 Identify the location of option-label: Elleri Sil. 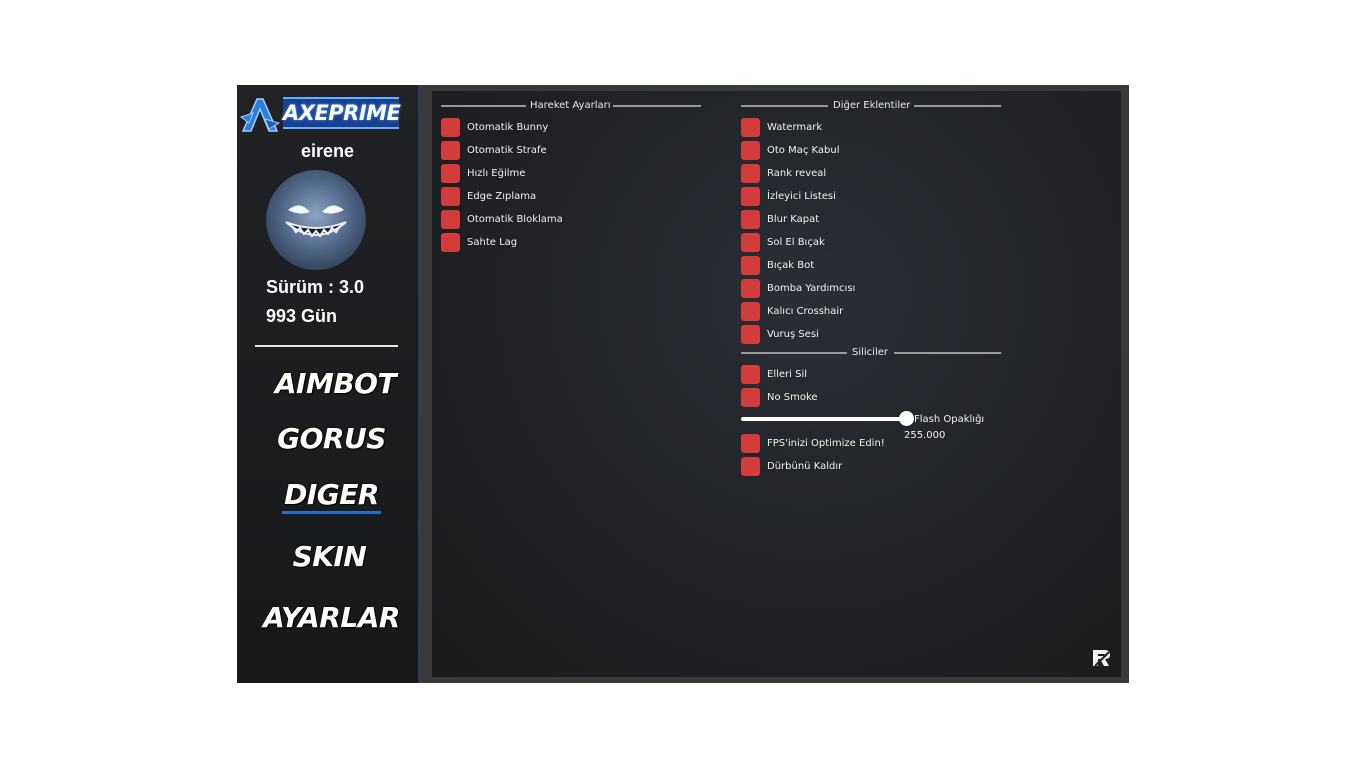
(787, 374).